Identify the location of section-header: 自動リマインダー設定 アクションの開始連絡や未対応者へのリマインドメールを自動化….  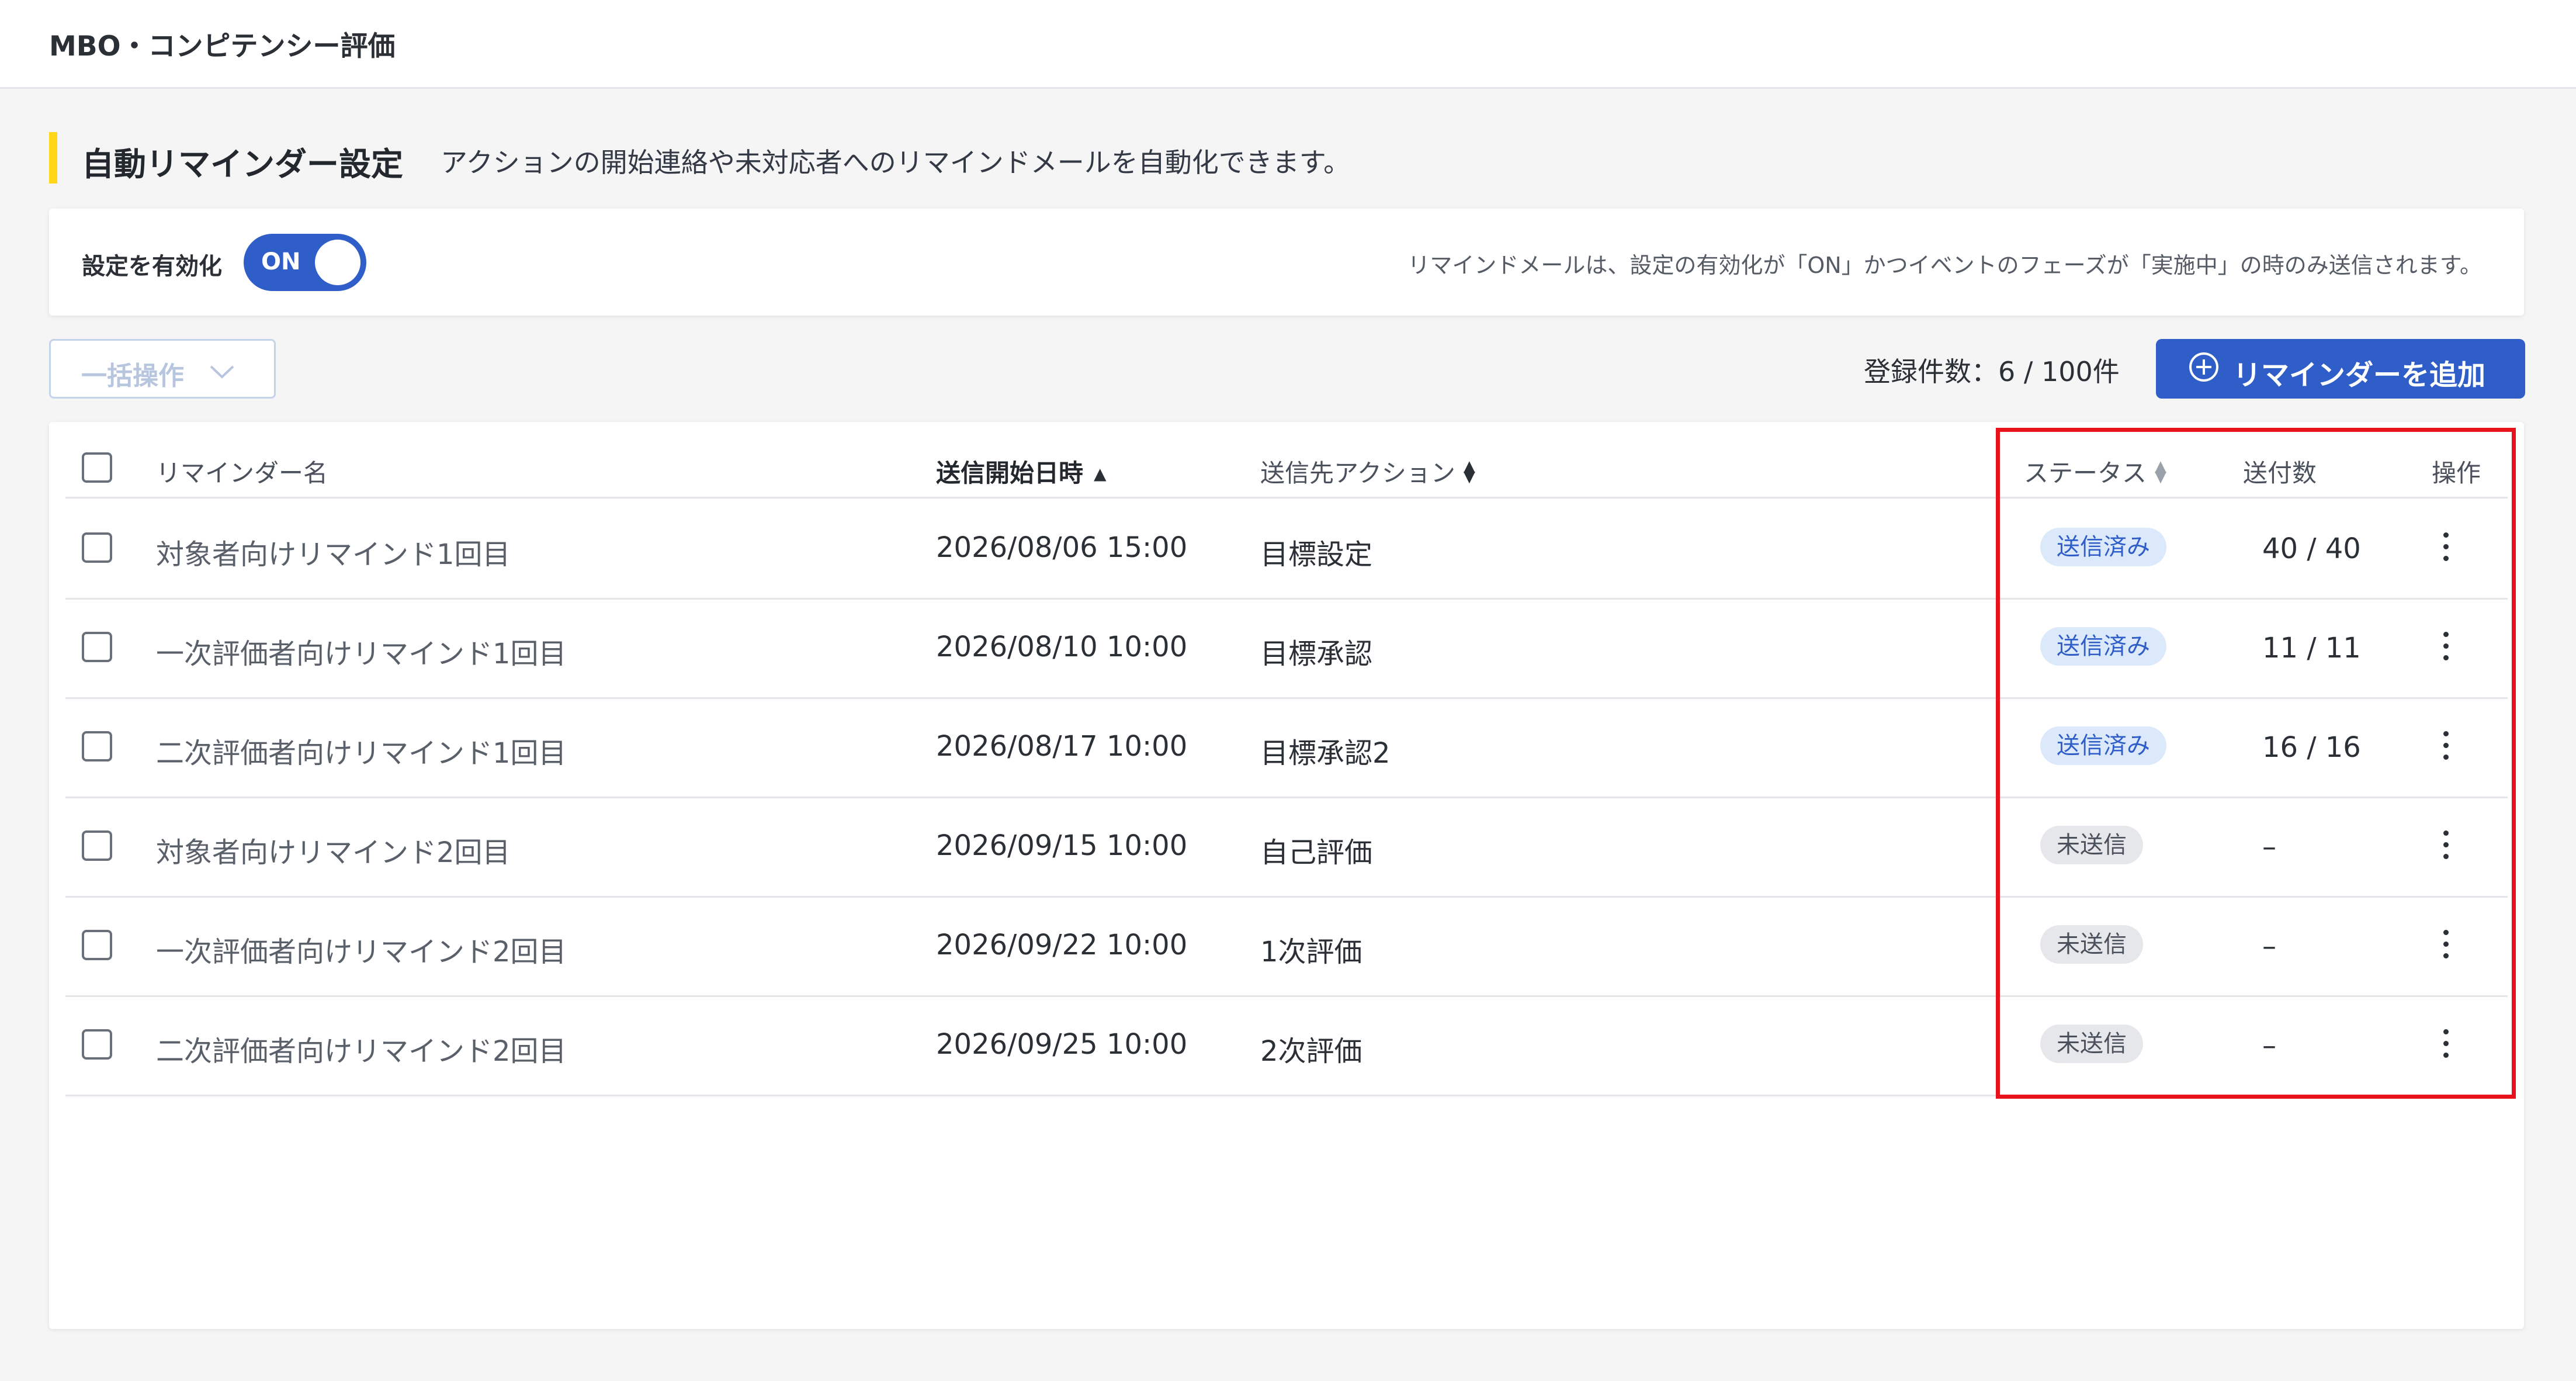
(1276, 158).